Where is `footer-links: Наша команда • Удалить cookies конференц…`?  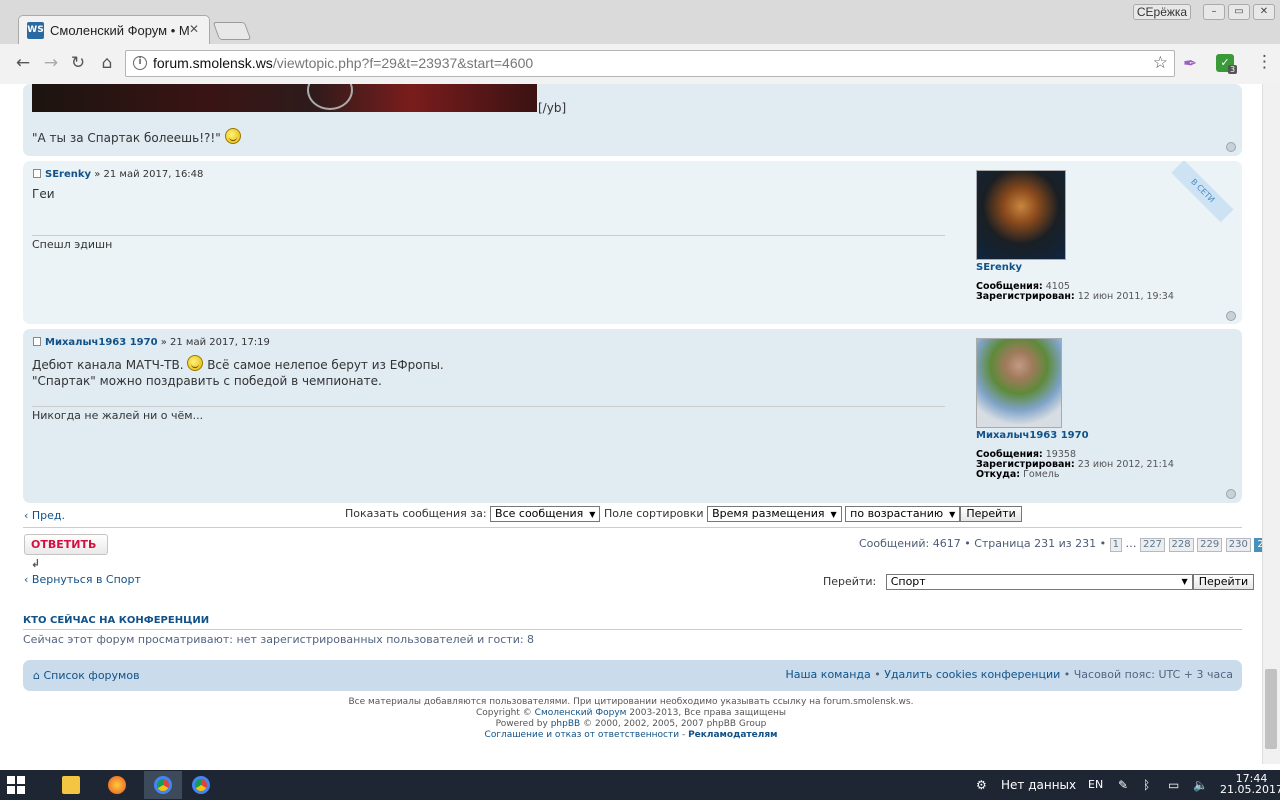
footer-links: Наша команда • Удалить cookies конференц… is located at coordinates (1009, 674).